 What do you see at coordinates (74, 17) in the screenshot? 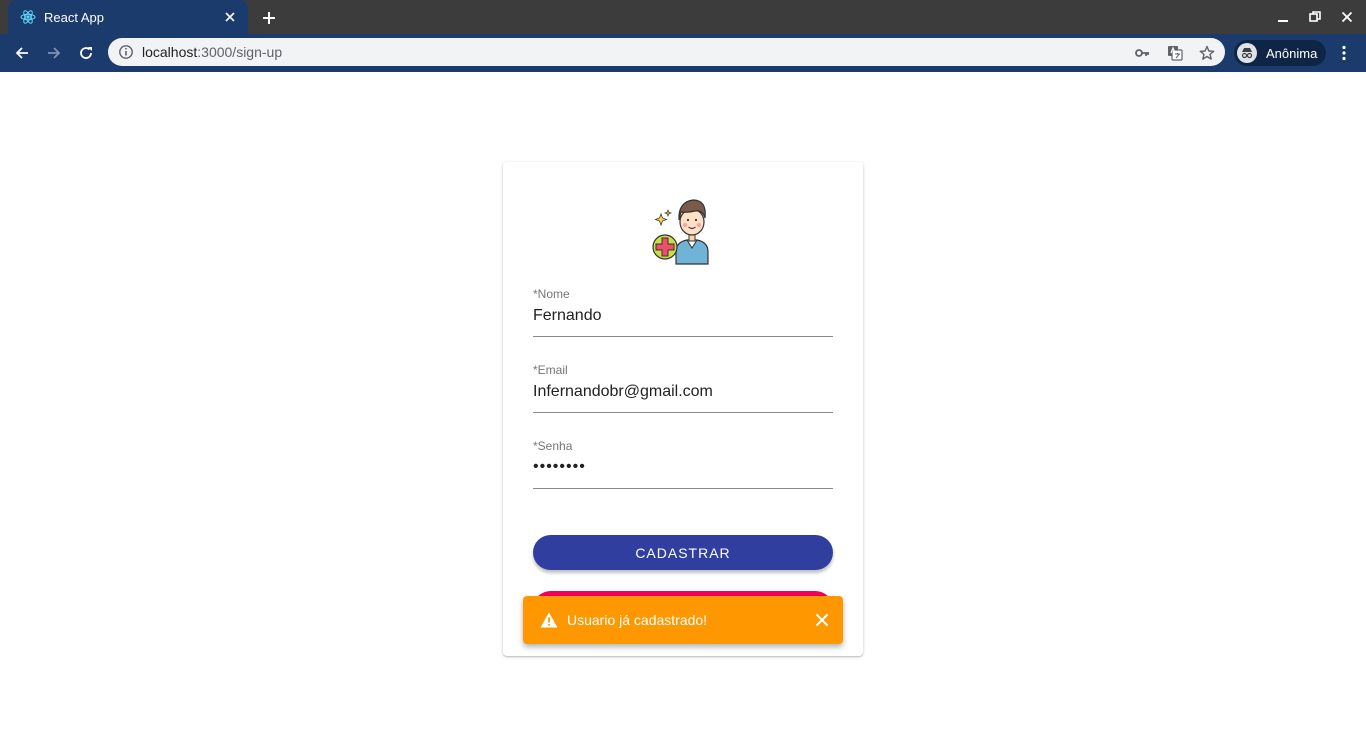
I see `tab-title: React App` at bounding box center [74, 17].